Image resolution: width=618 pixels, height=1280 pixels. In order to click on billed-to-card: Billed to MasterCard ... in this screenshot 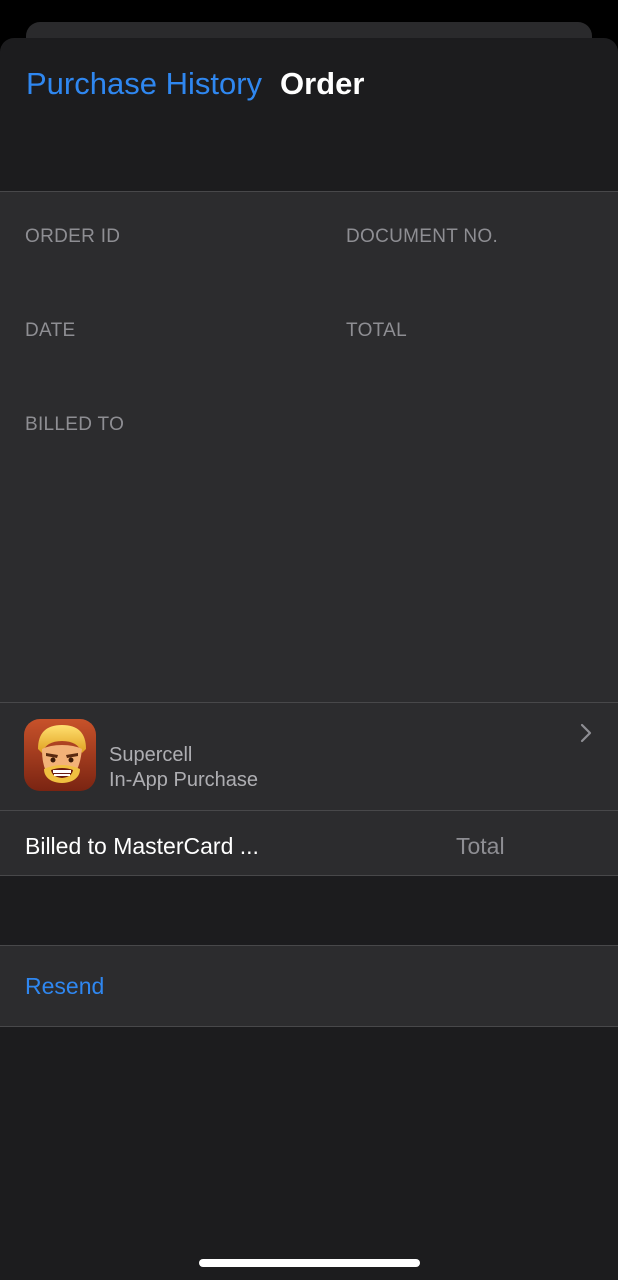, I will do `click(142, 846)`.